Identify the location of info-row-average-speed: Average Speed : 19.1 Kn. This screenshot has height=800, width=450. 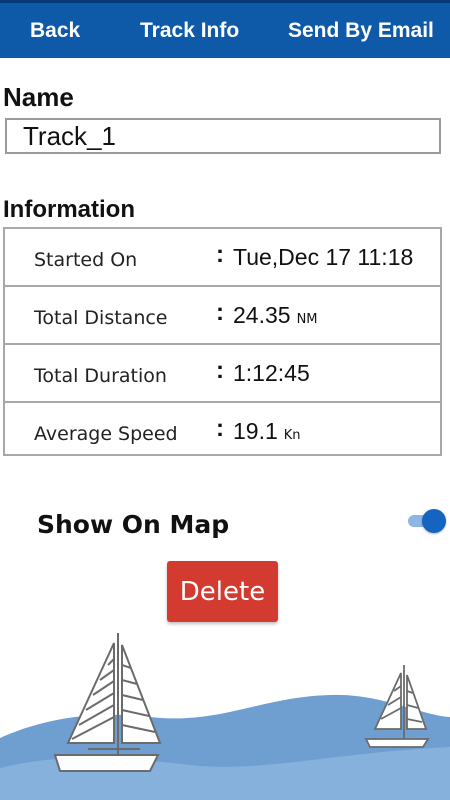
(222, 431).